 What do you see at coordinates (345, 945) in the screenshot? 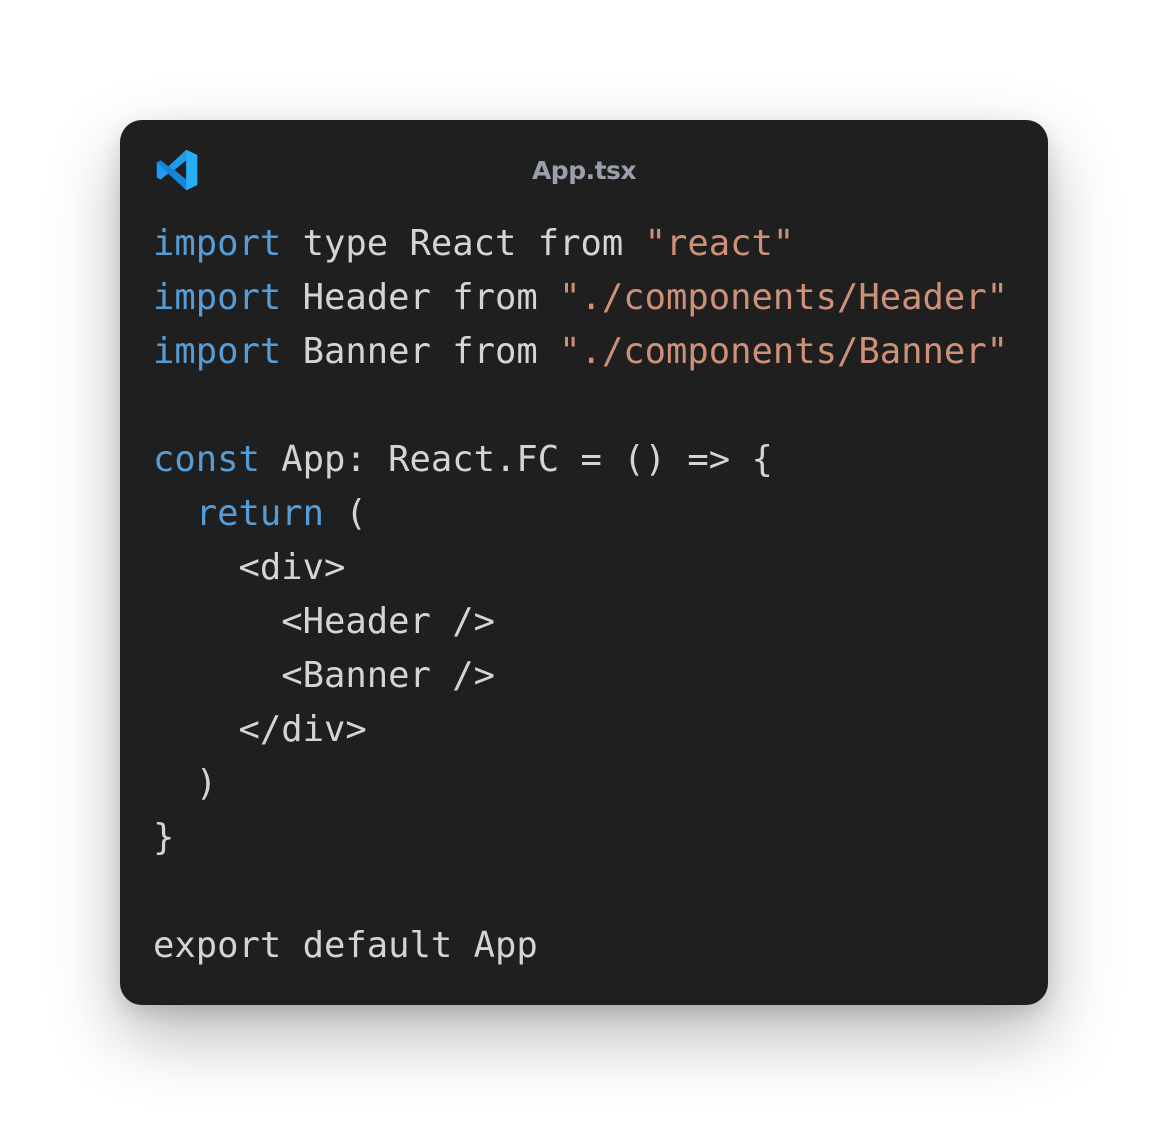
I see `code-text: export default App` at bounding box center [345, 945].